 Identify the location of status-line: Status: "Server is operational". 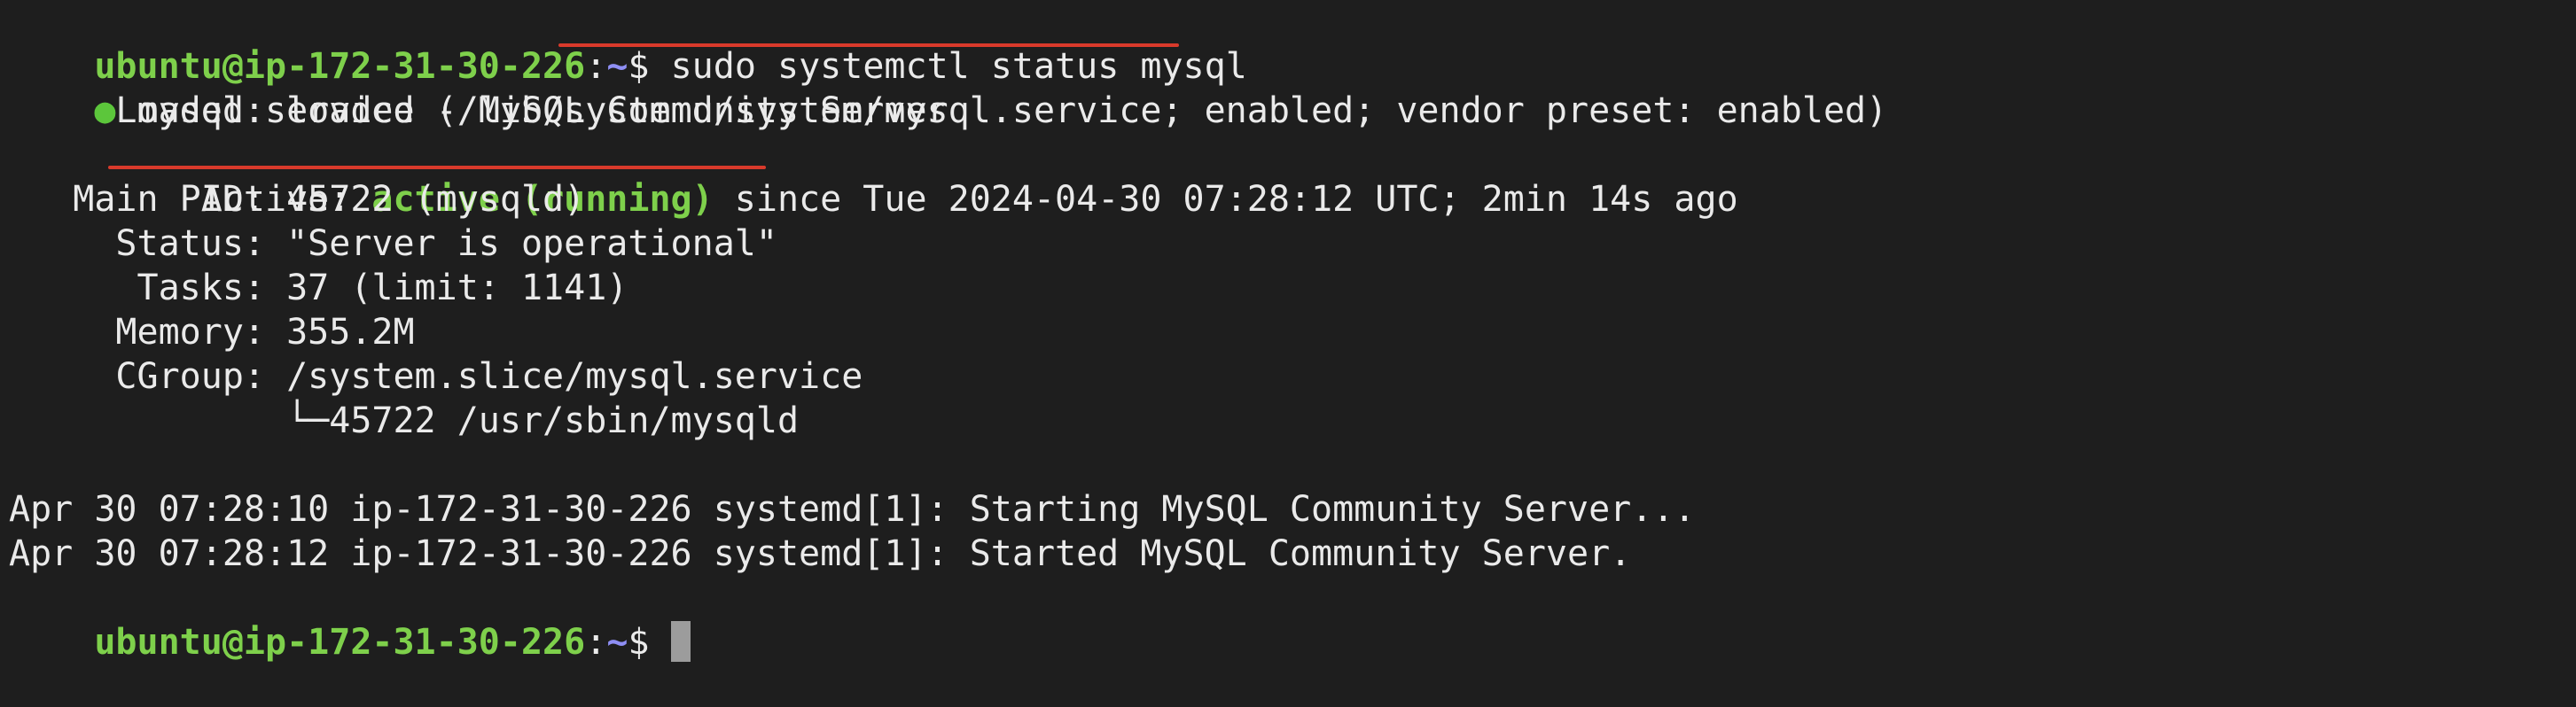
(393, 243).